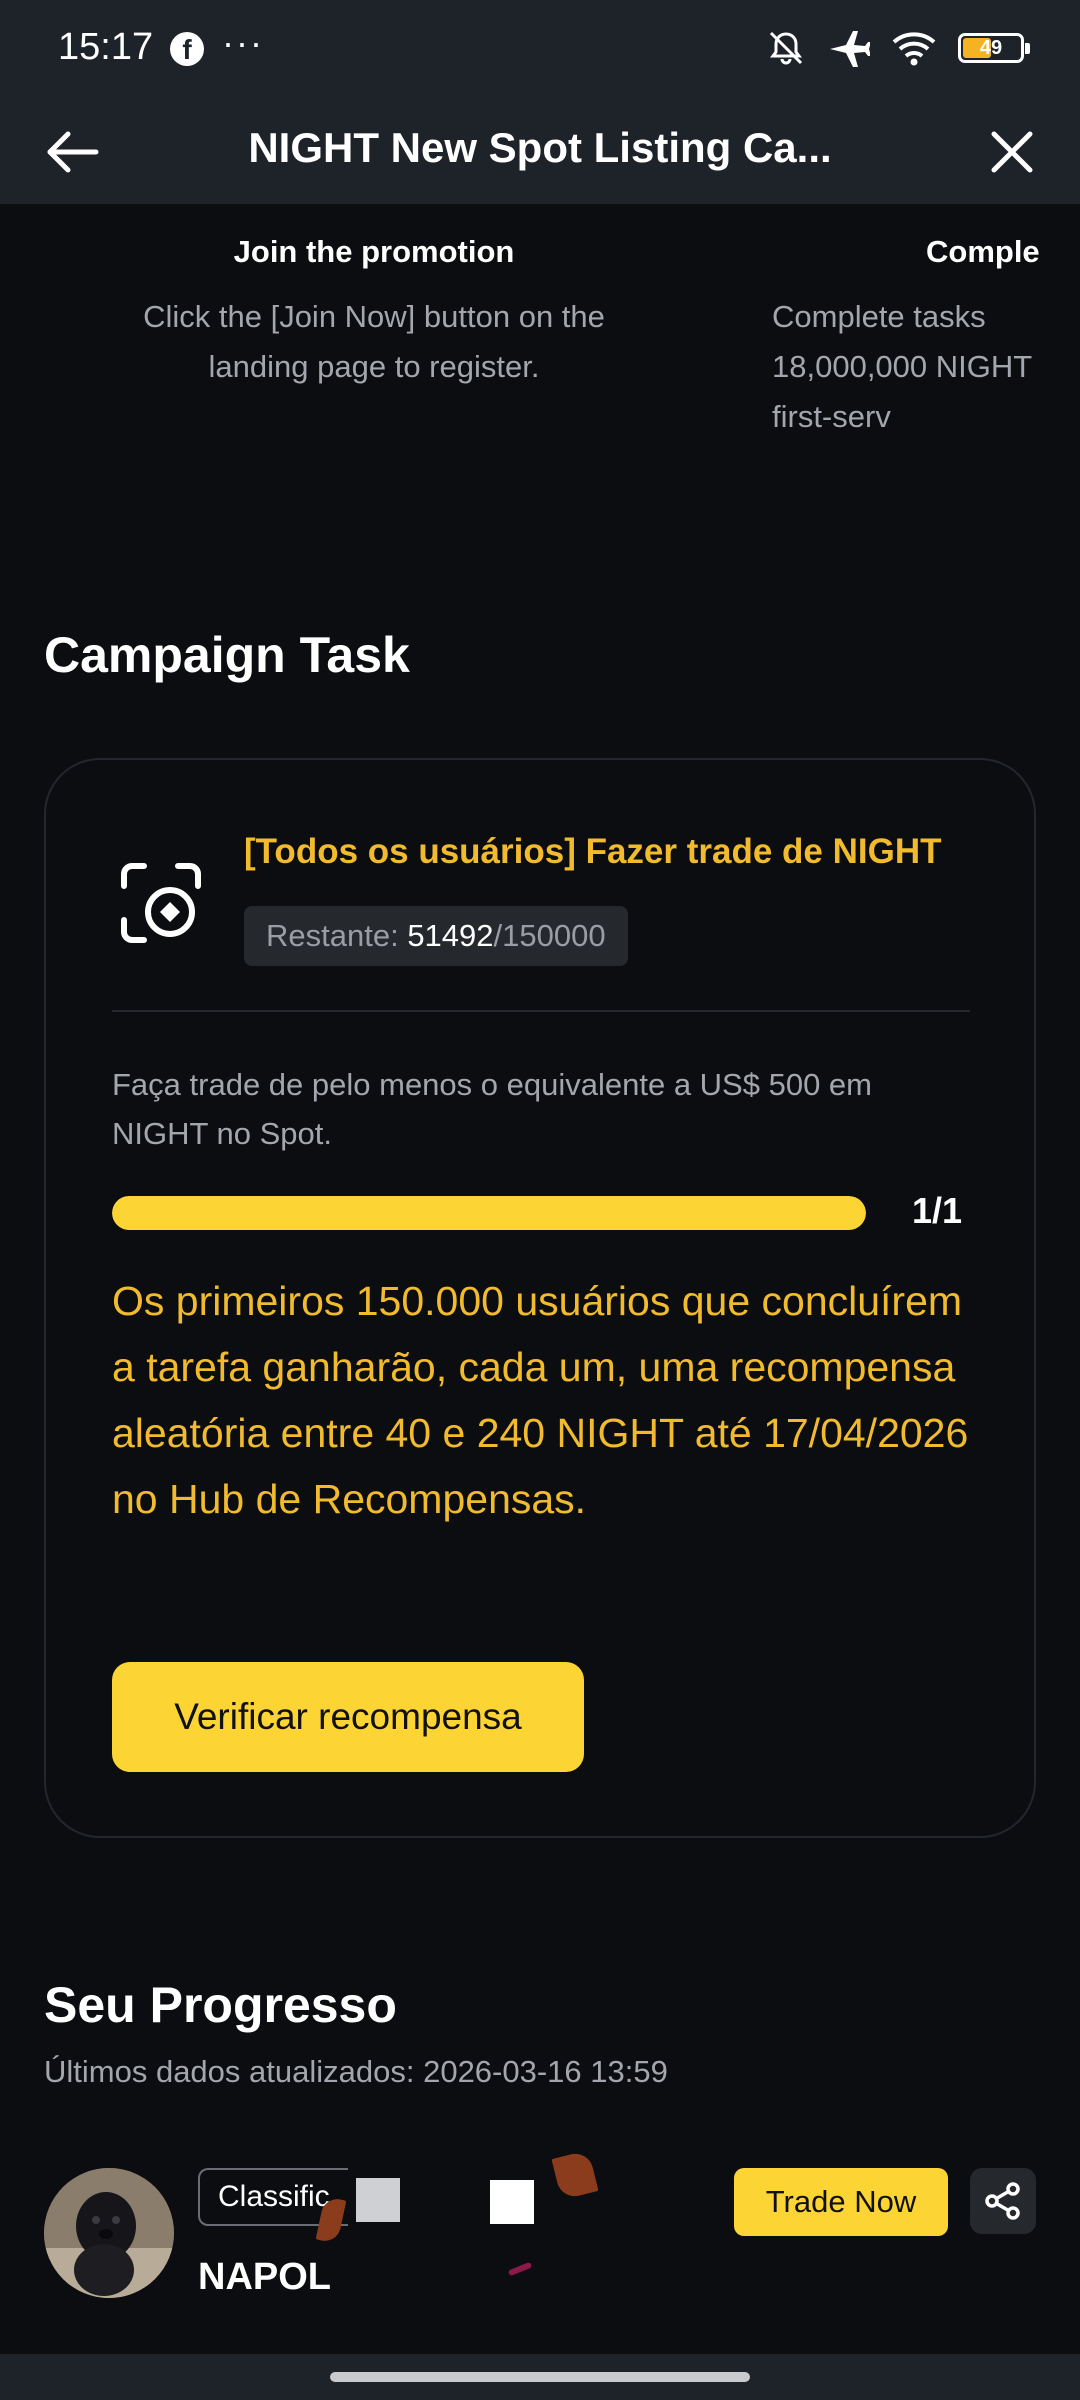 Image resolution: width=1080 pixels, height=2400 pixels. Describe the element at coordinates (227, 655) in the screenshot. I see `campaign-task-heading: Campaign Task` at that location.